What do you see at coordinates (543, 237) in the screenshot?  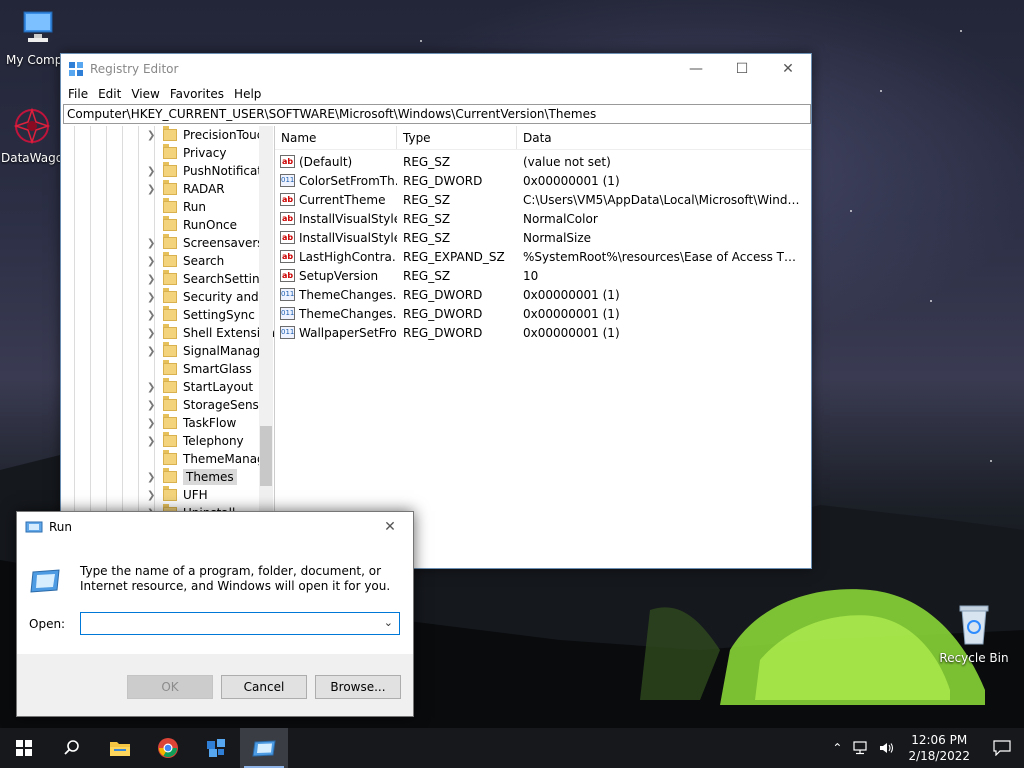 I see `table-row: ab InstallVisualStyle... REG_SZ NormalSize` at bounding box center [543, 237].